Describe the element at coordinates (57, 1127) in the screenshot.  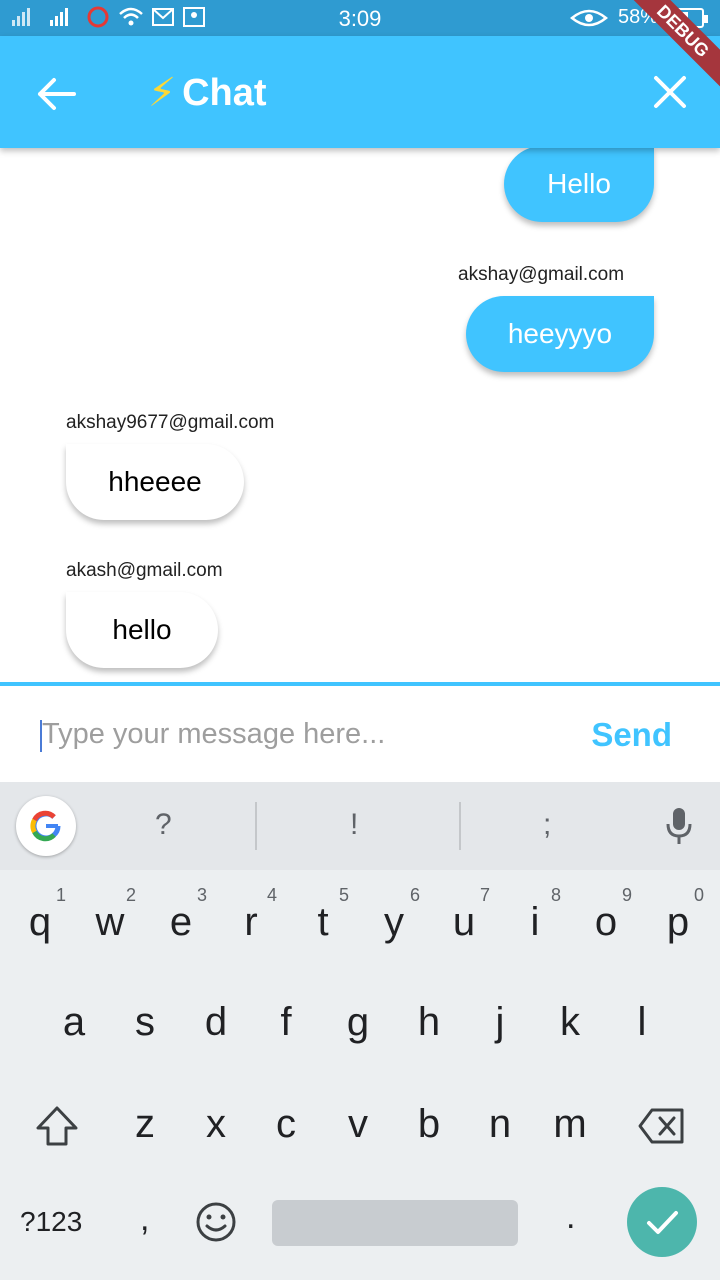
I see `shift-icon` at that location.